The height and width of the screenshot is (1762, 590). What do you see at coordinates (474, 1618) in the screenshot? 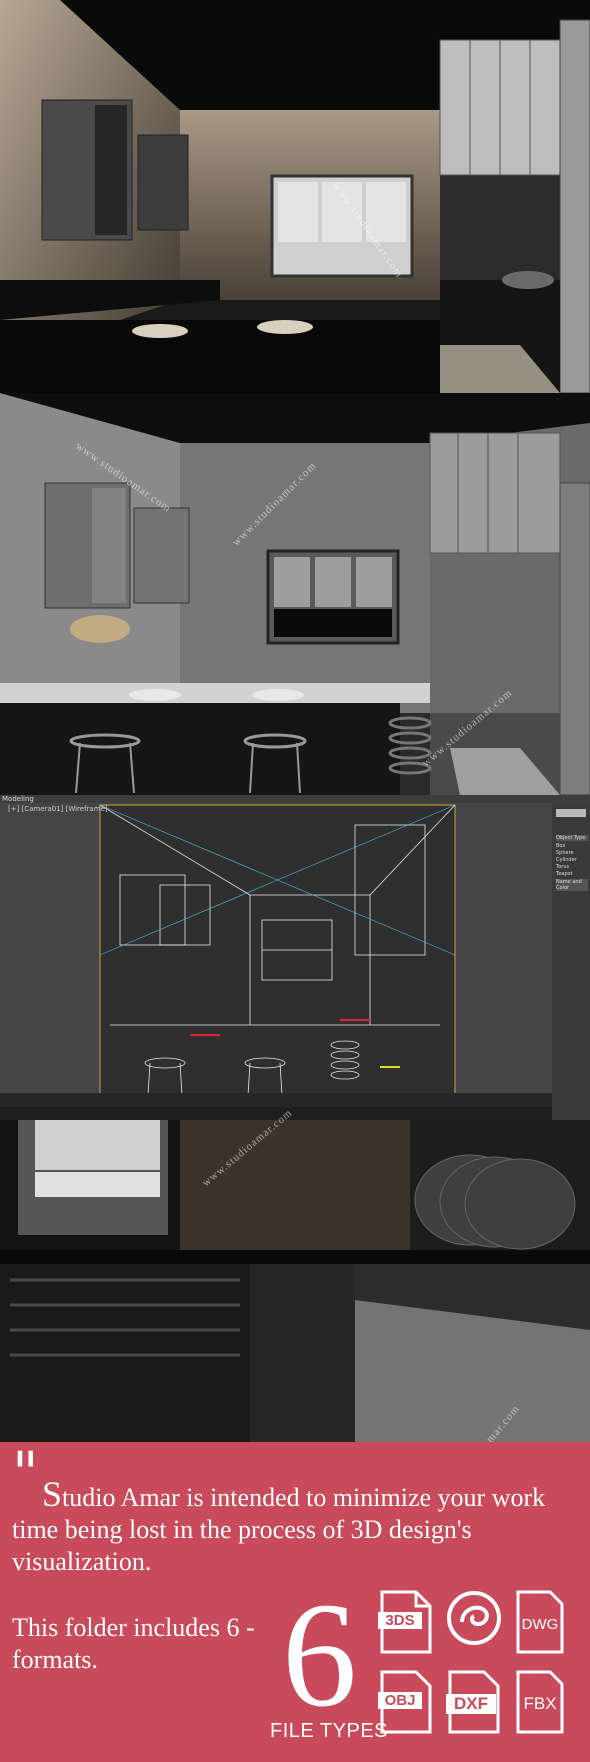
I see `3ds-max-icon` at bounding box center [474, 1618].